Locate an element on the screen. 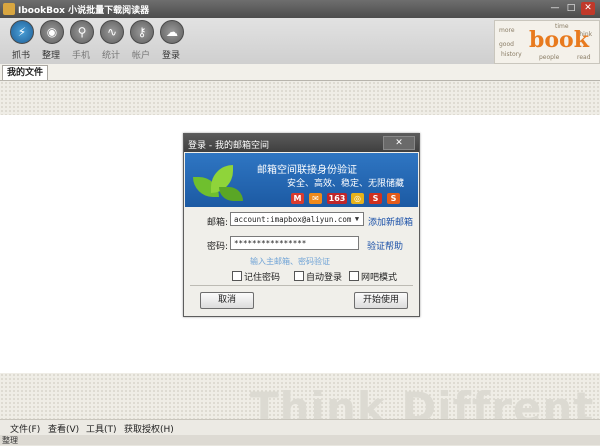  menu-bar: 文件(F) 查看(V) 工具(T) 获取授权(H) is located at coordinates (300, 427).